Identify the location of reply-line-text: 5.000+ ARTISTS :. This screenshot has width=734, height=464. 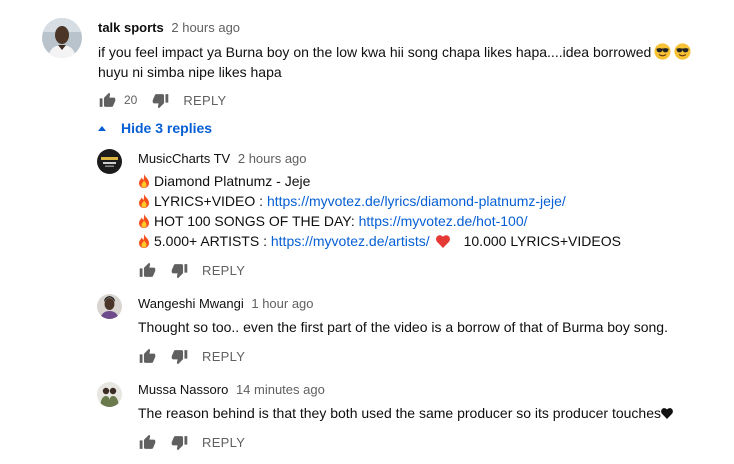
(212, 241).